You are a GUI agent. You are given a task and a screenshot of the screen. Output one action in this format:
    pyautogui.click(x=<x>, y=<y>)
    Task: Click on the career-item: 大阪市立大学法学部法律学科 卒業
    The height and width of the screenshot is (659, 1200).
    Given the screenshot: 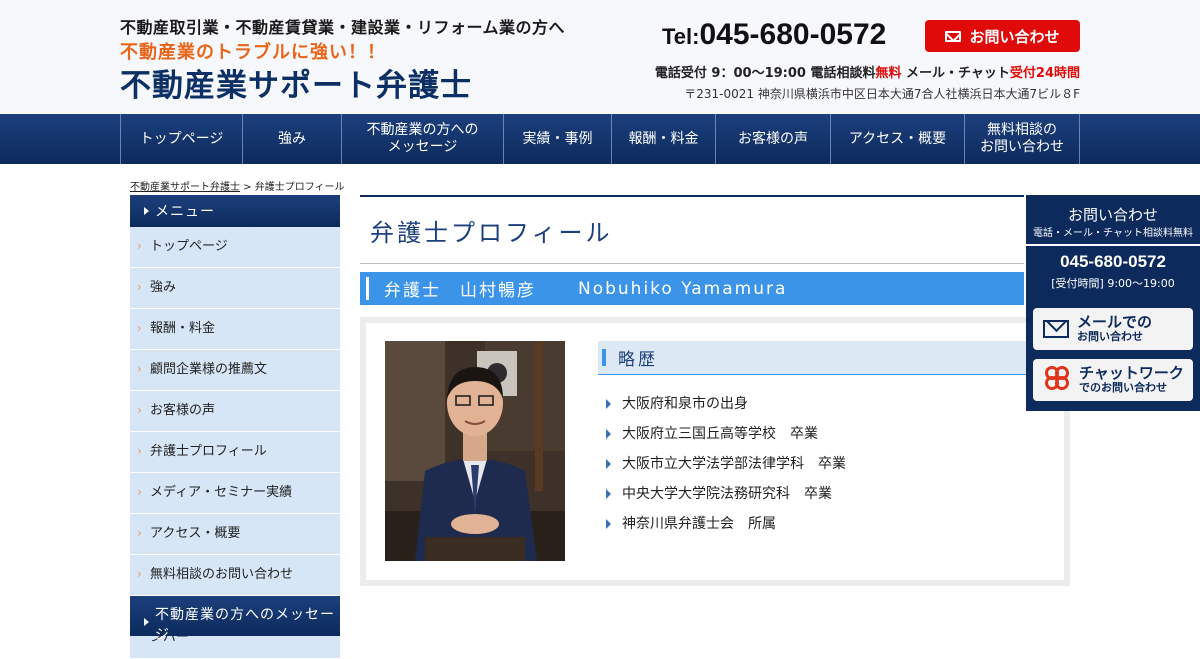 What is the action you would take?
    pyautogui.click(x=726, y=464)
    